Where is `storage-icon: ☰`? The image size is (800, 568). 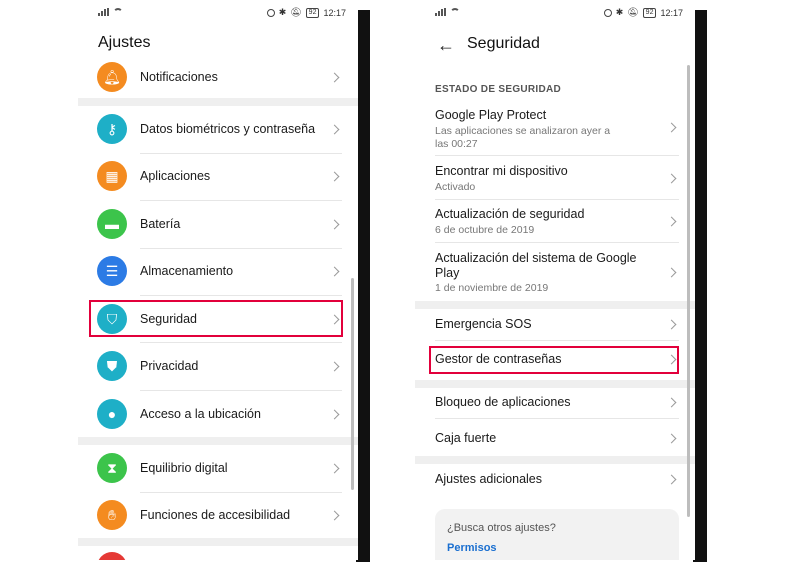
storage-icon: ☰ is located at coordinates (112, 271).